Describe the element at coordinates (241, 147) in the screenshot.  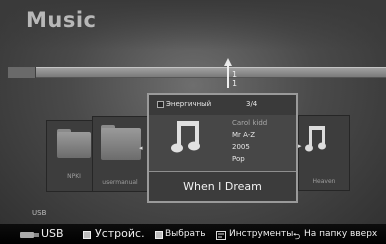
I see `year-text: 2005` at that location.